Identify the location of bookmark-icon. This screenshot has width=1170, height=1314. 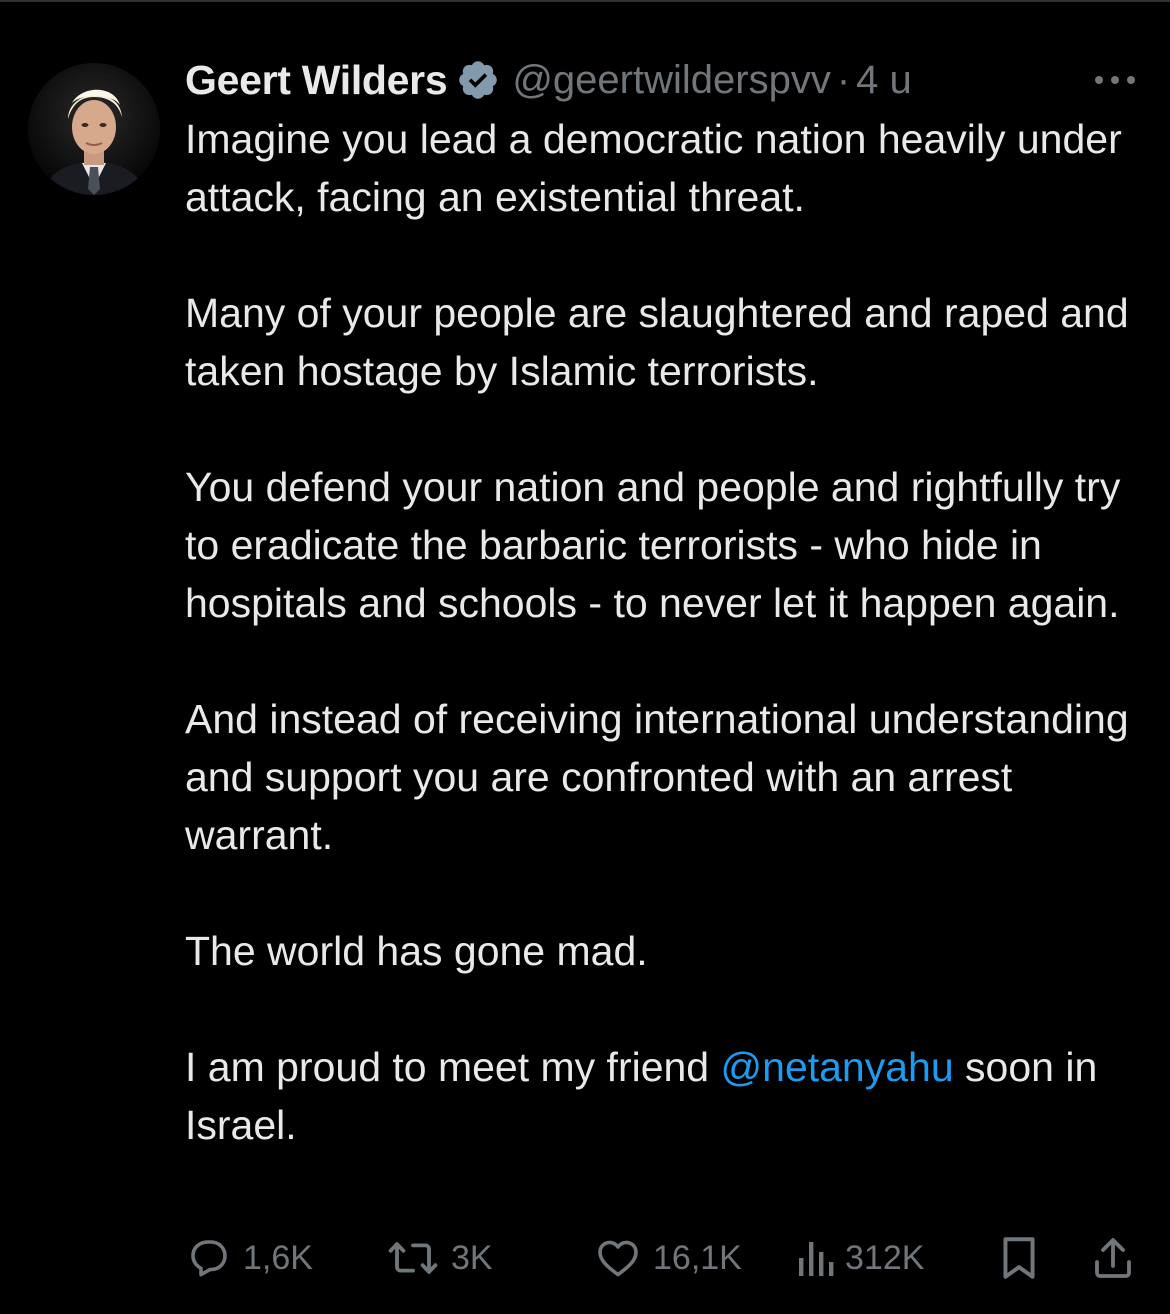
(1019, 1258).